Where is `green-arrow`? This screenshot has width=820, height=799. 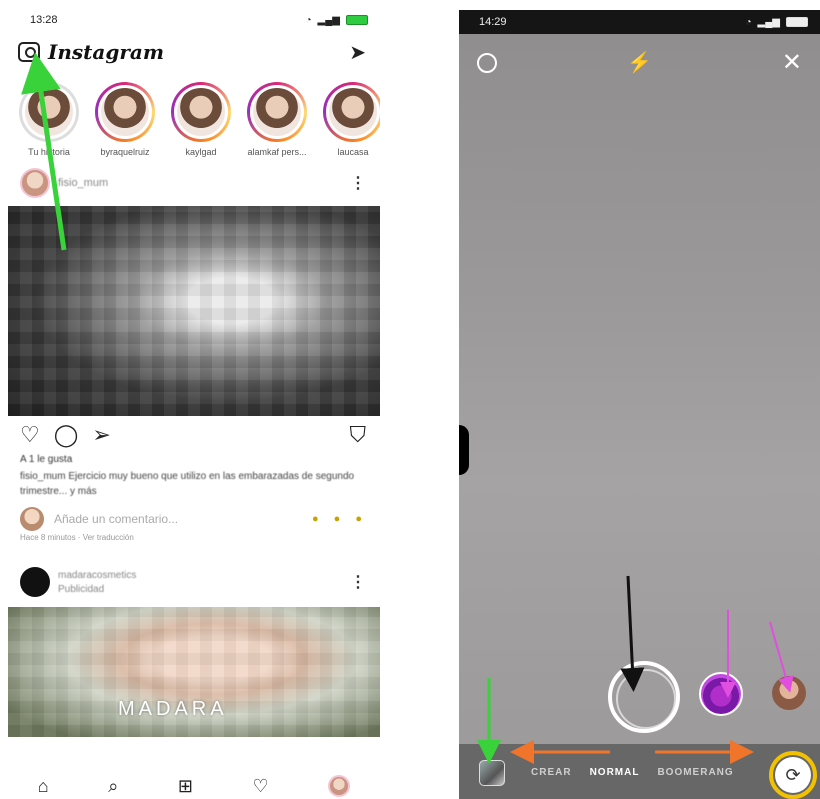 green-arrow is located at coordinates (44, 151).